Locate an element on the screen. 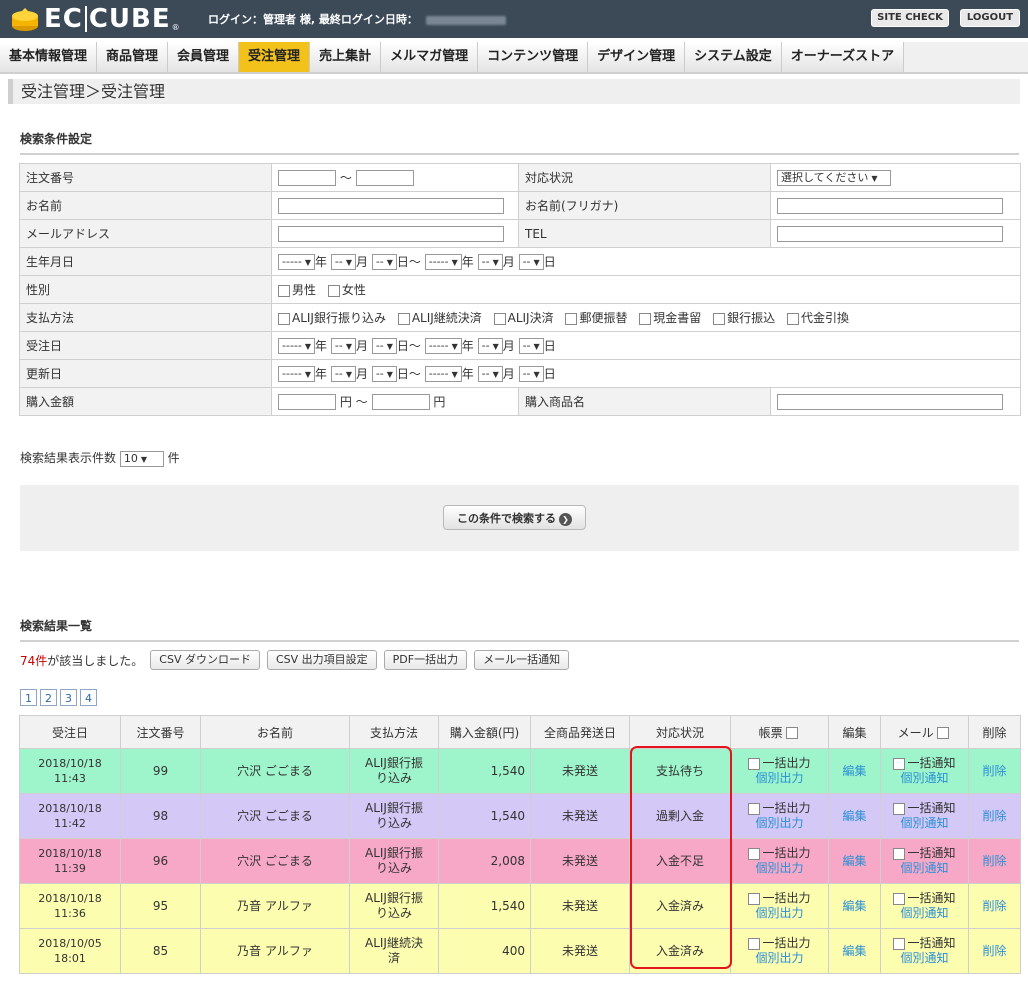  gender-male-checkbox: 男性 is located at coordinates (297, 290).